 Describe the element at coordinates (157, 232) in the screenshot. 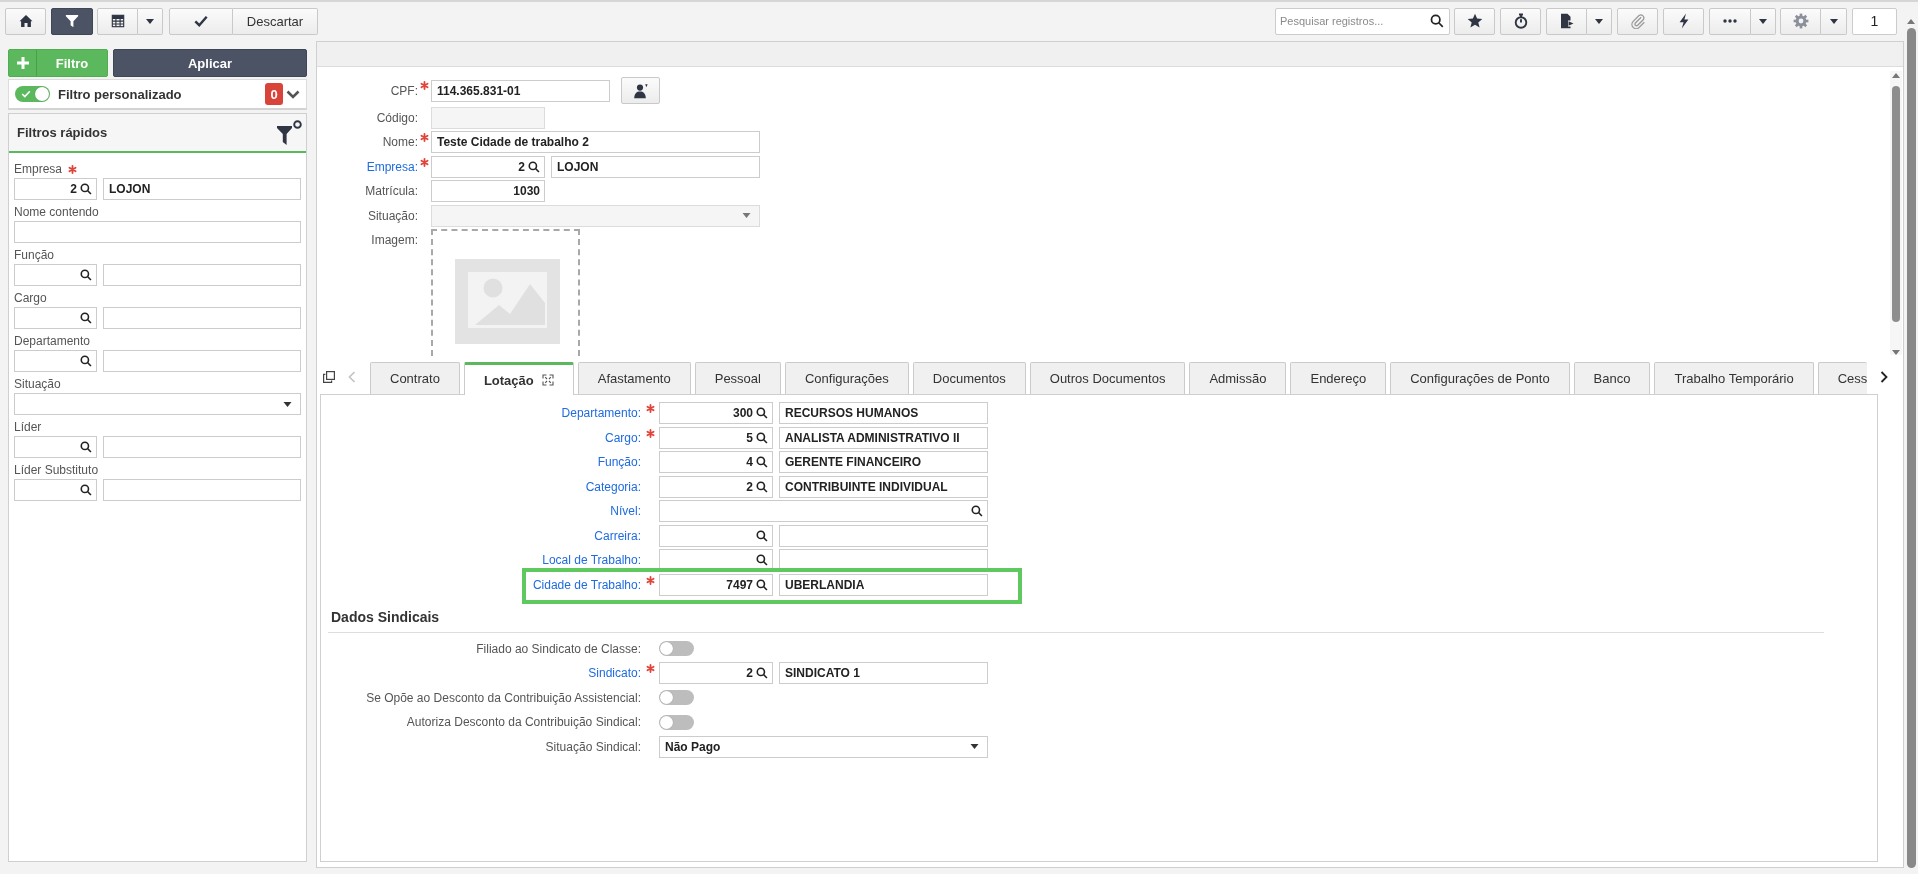

I see `input-field` at that location.